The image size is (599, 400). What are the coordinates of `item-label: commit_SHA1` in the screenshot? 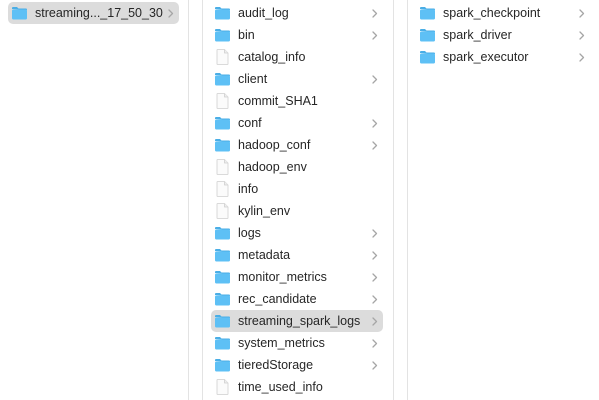 It's located at (278, 101).